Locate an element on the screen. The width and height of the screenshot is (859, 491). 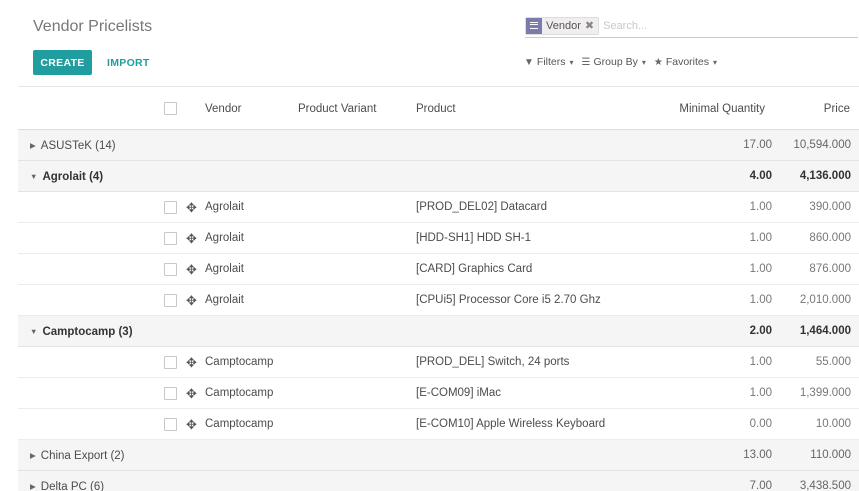
group-label: ▶ Delta PC (6) is located at coordinates (67, 481).